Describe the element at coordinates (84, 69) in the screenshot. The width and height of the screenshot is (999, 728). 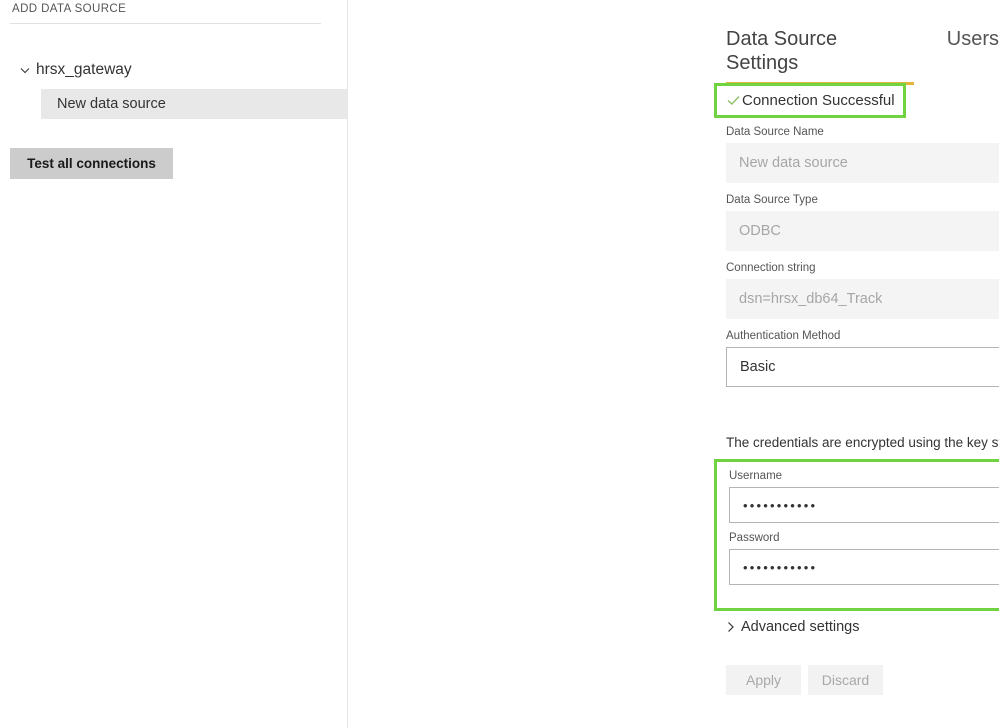
I see `gateway-name: hrsx_gateway` at that location.